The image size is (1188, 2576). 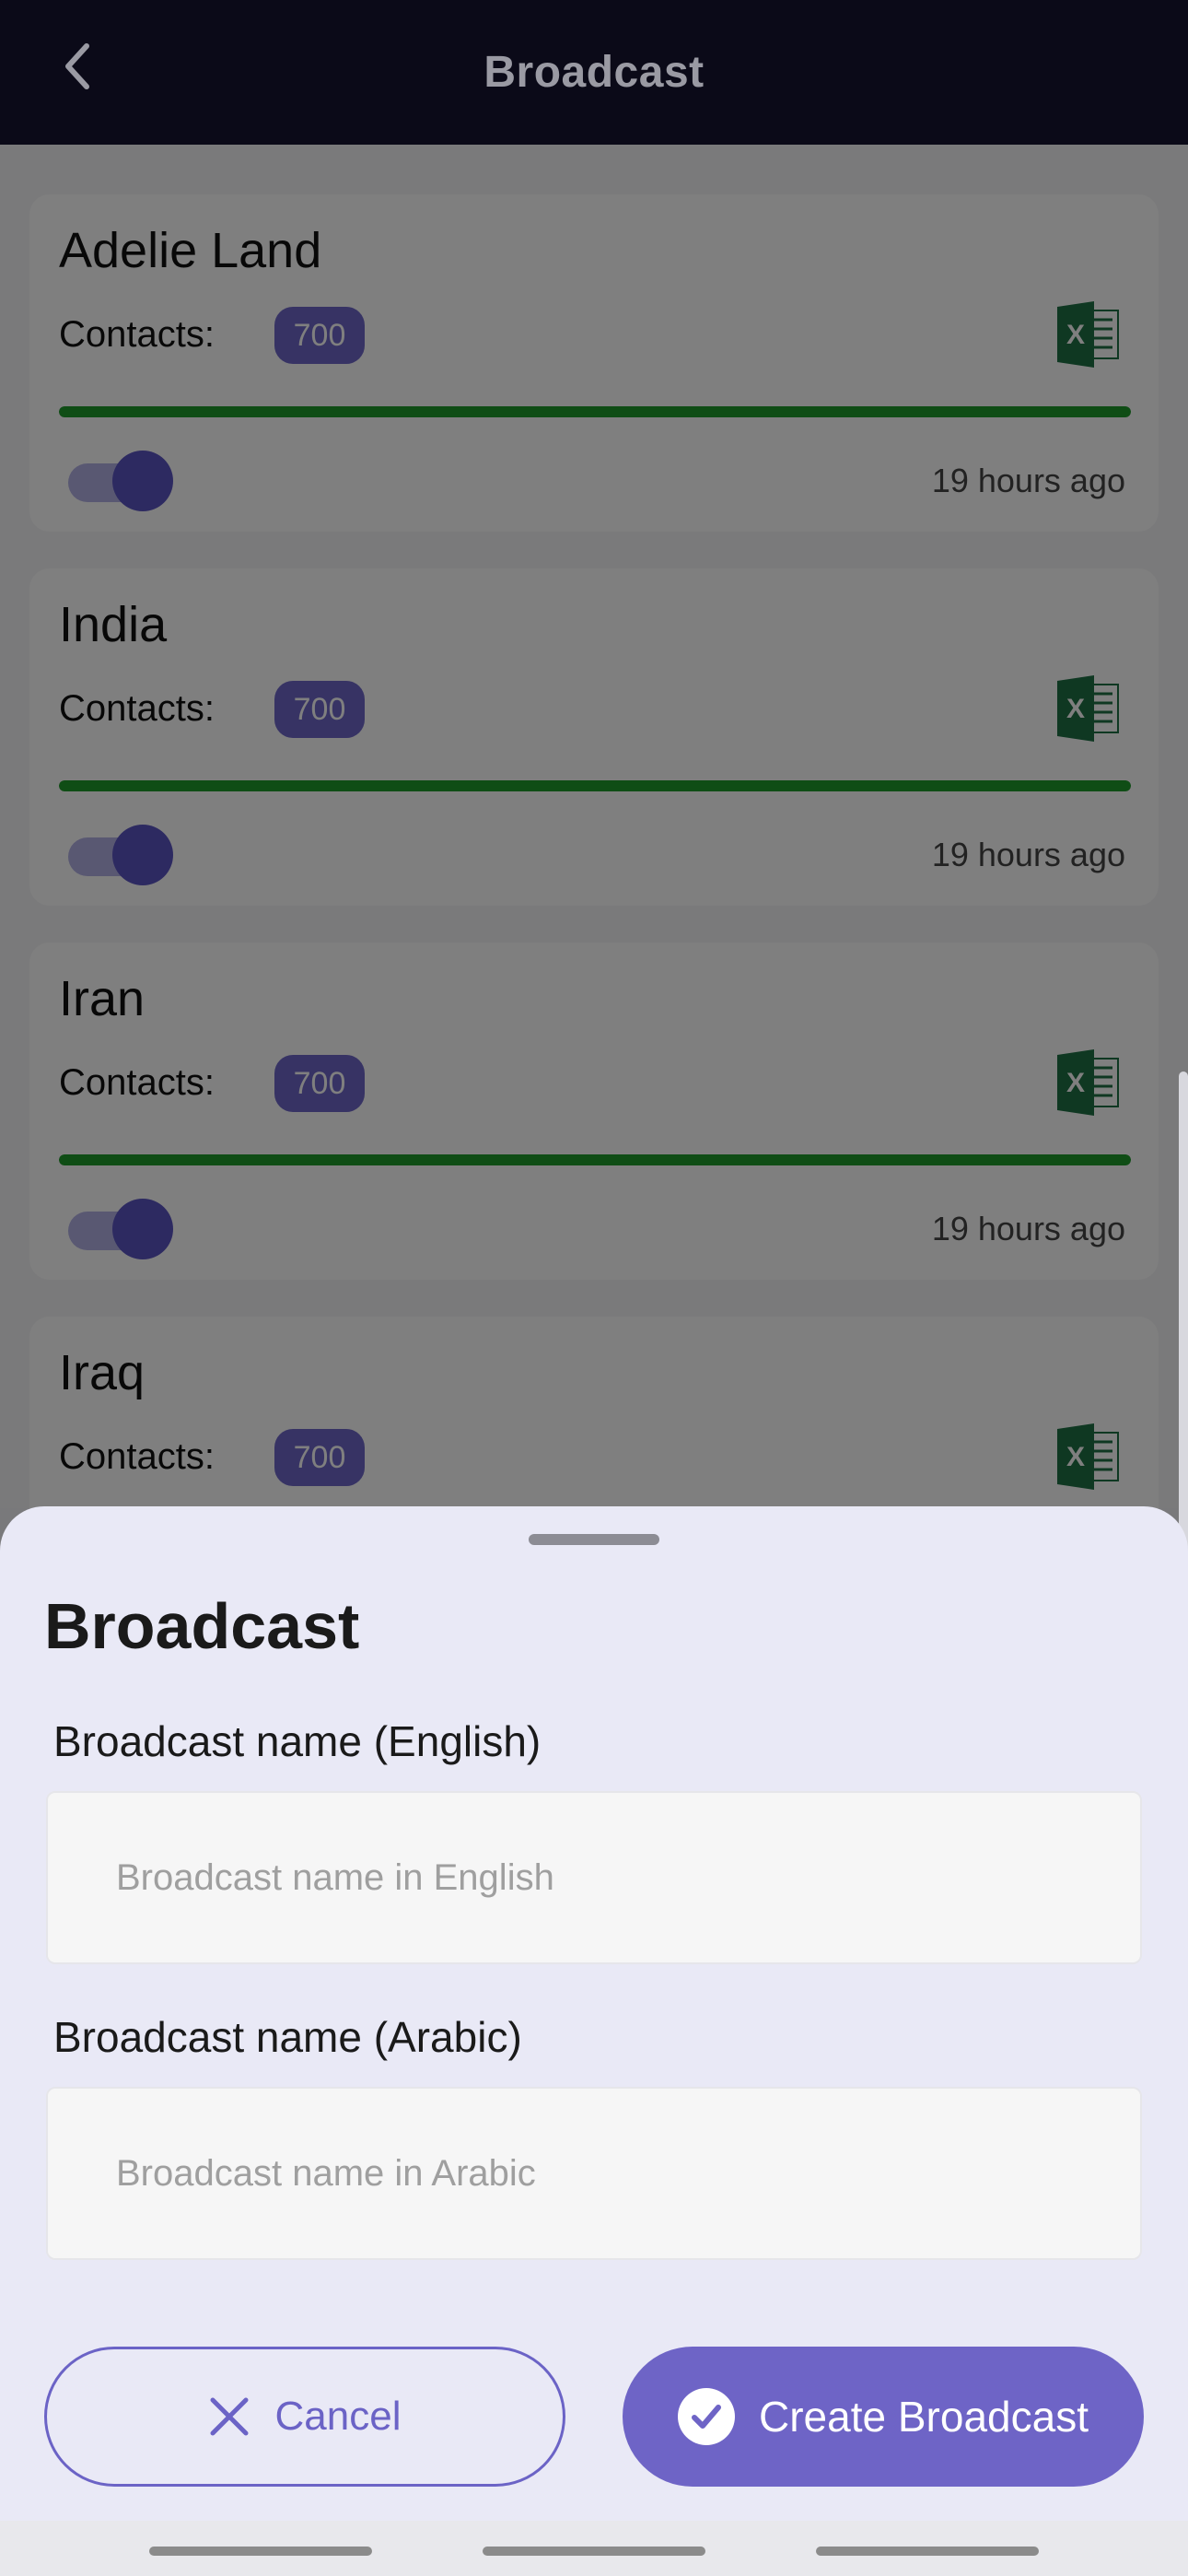 What do you see at coordinates (594, 2173) in the screenshot?
I see `arabic-name-input` at bounding box center [594, 2173].